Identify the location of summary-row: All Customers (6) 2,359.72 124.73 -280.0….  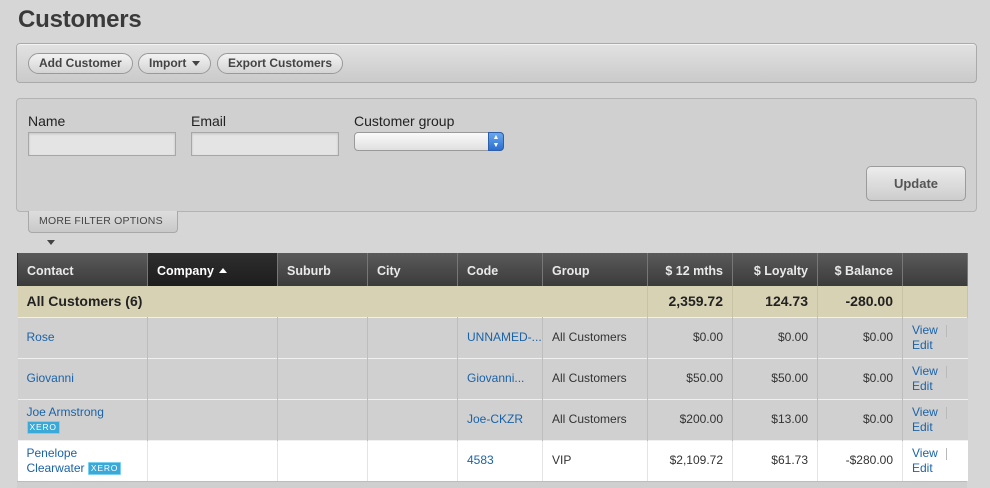
(492, 301).